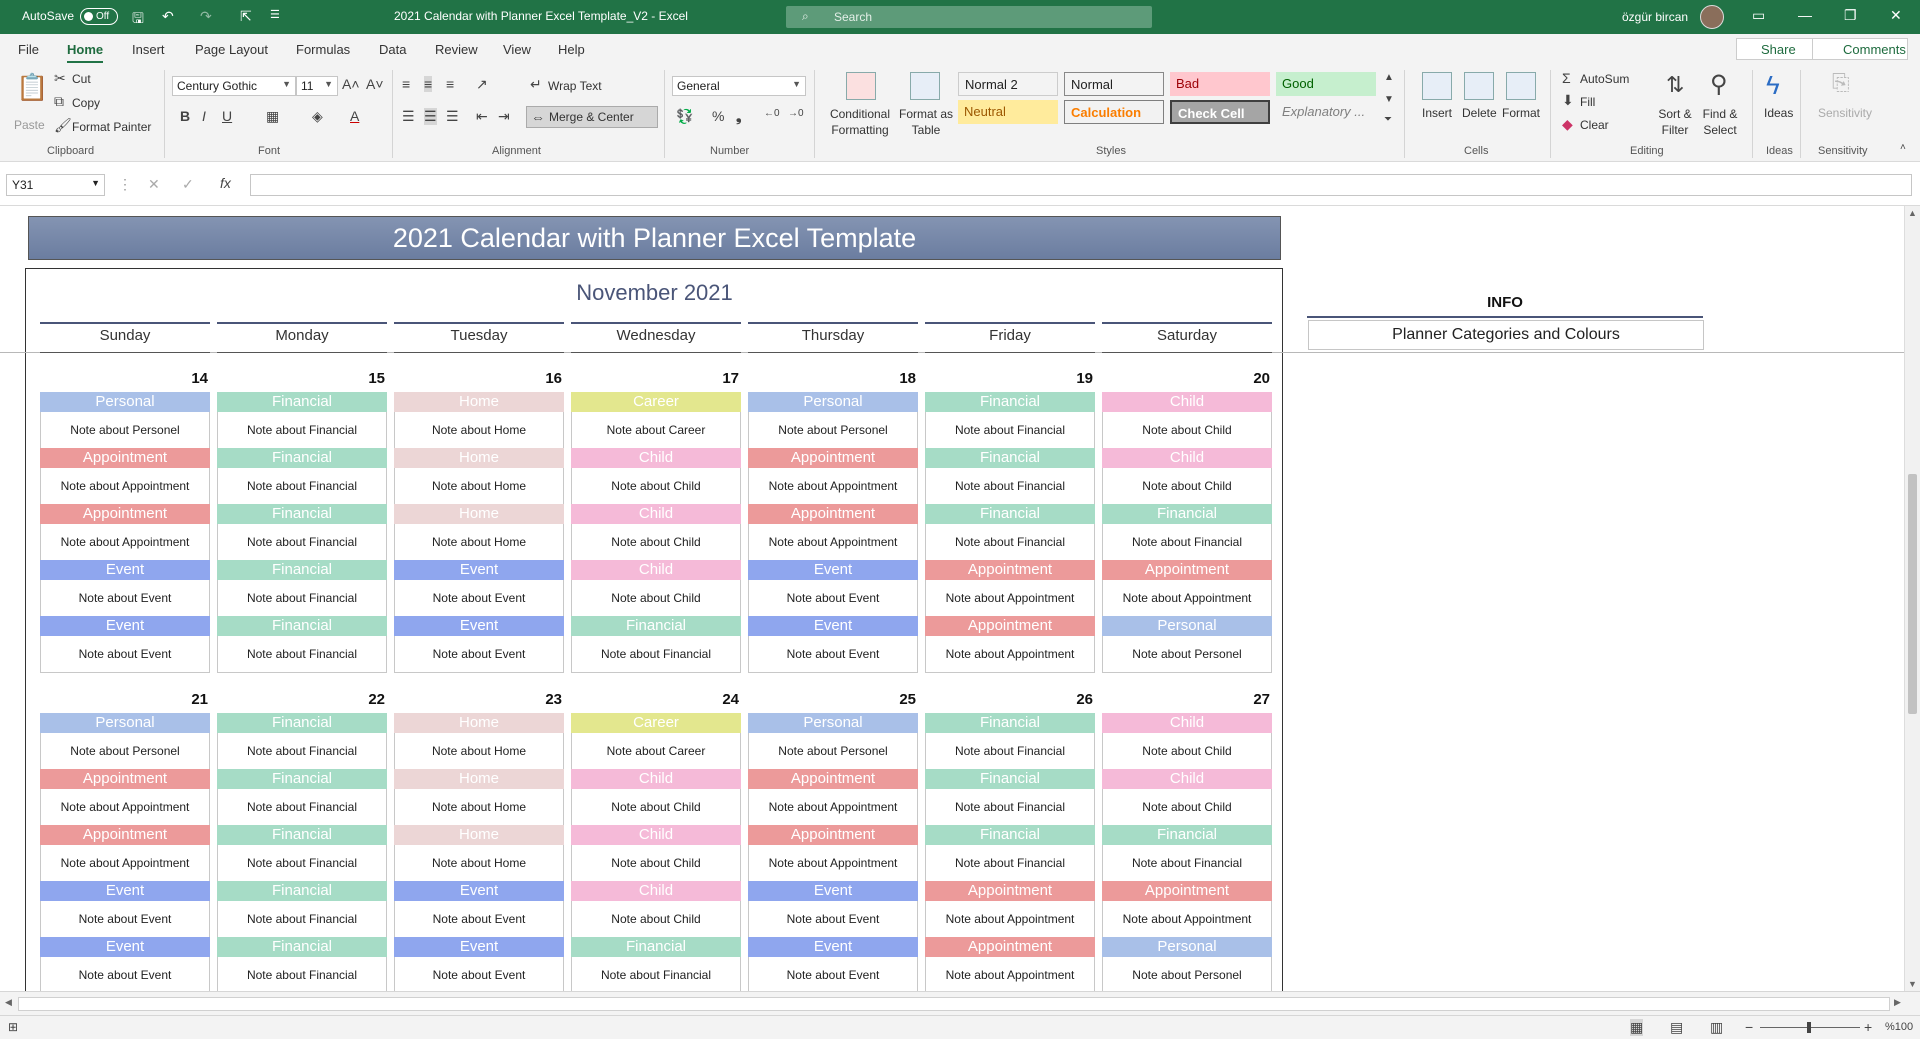 This screenshot has width=1920, height=1039. What do you see at coordinates (517, 49) in the screenshot?
I see `tab-view: View` at bounding box center [517, 49].